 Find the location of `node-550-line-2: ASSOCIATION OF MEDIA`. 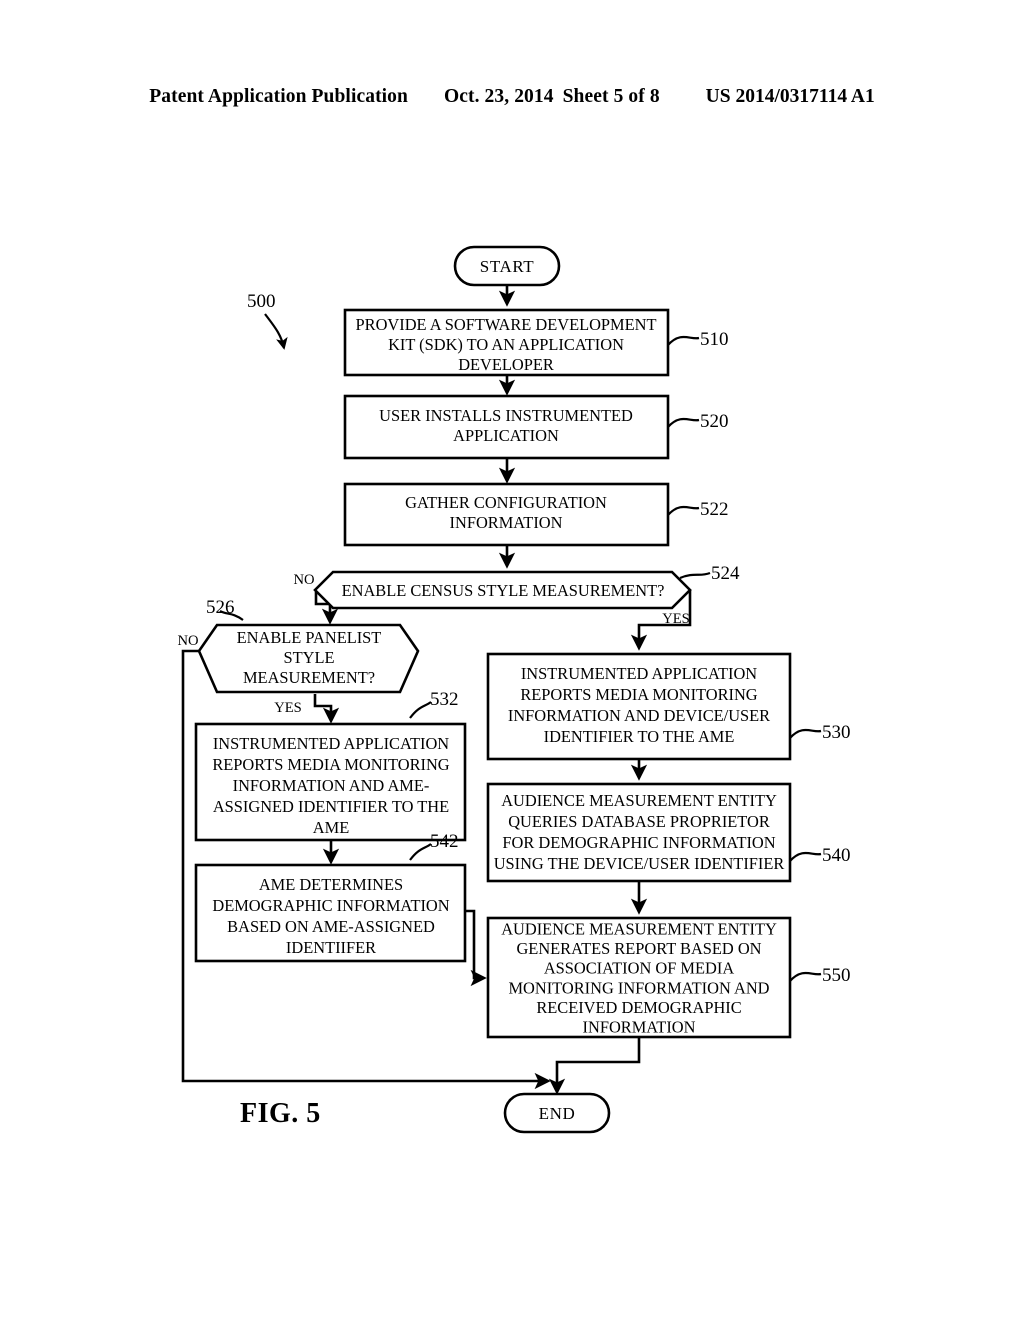

node-550-line-2: ASSOCIATION OF MEDIA is located at coordinates (639, 968).